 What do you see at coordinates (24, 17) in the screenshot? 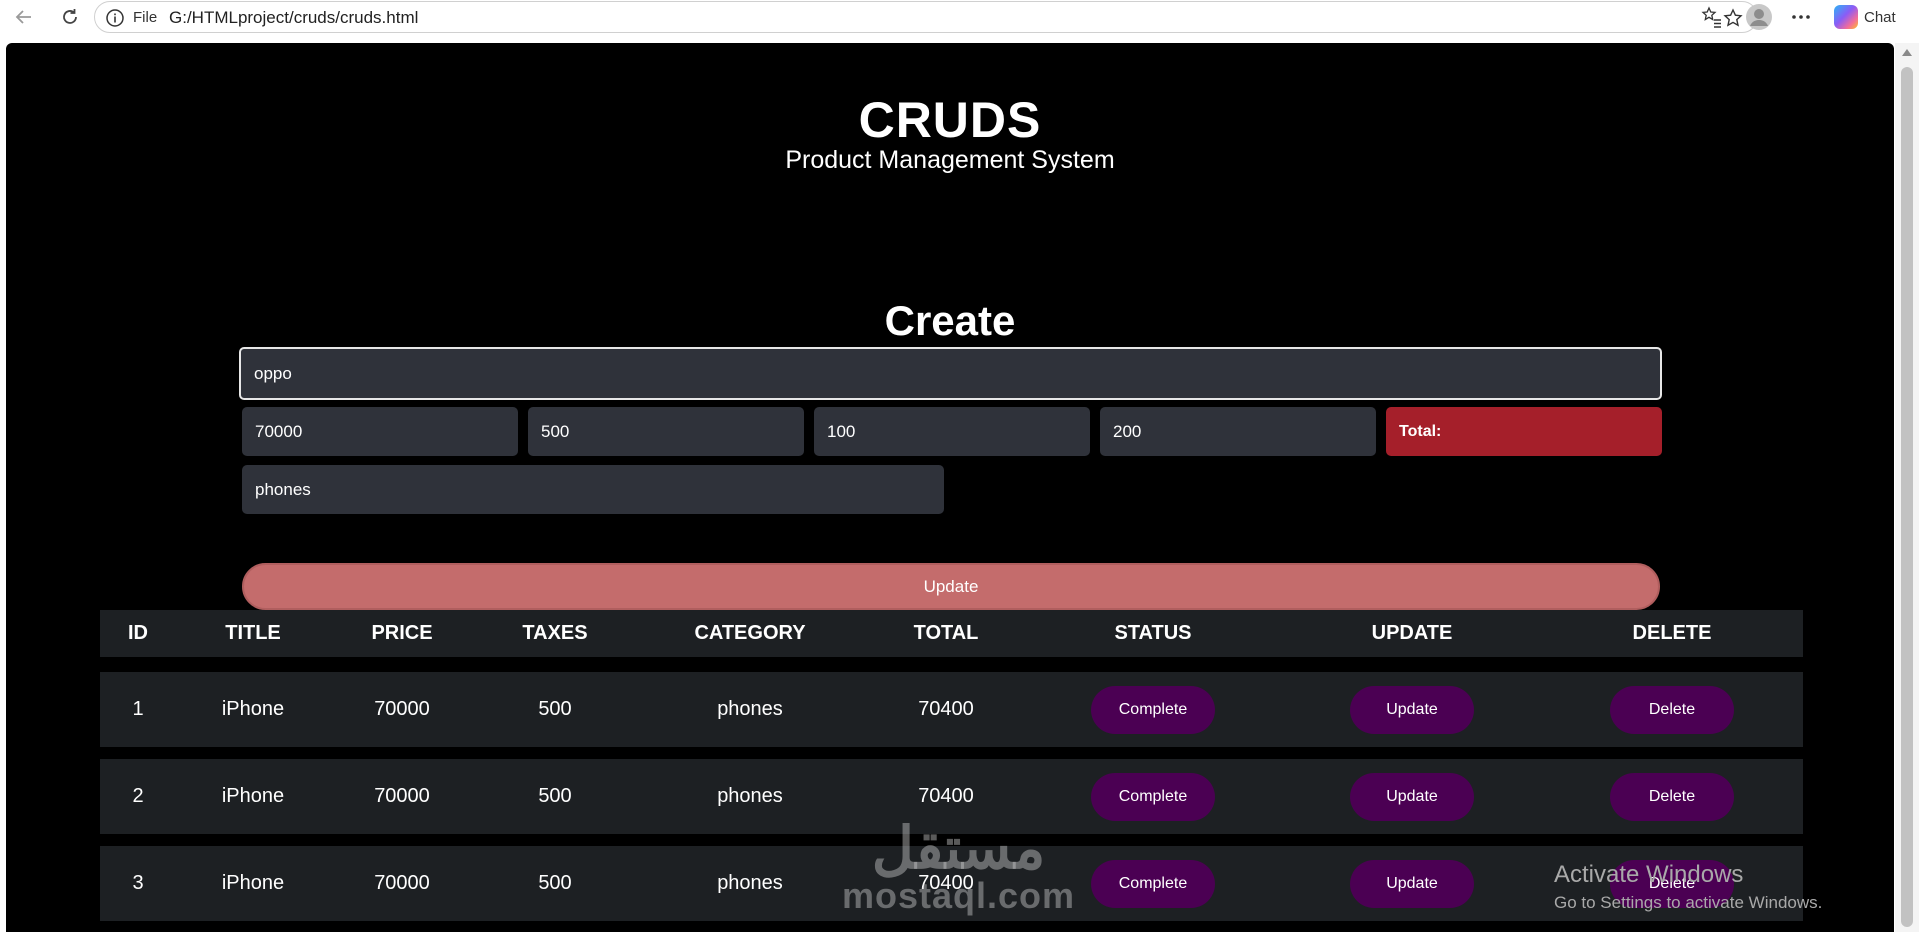
I see `back-icon` at bounding box center [24, 17].